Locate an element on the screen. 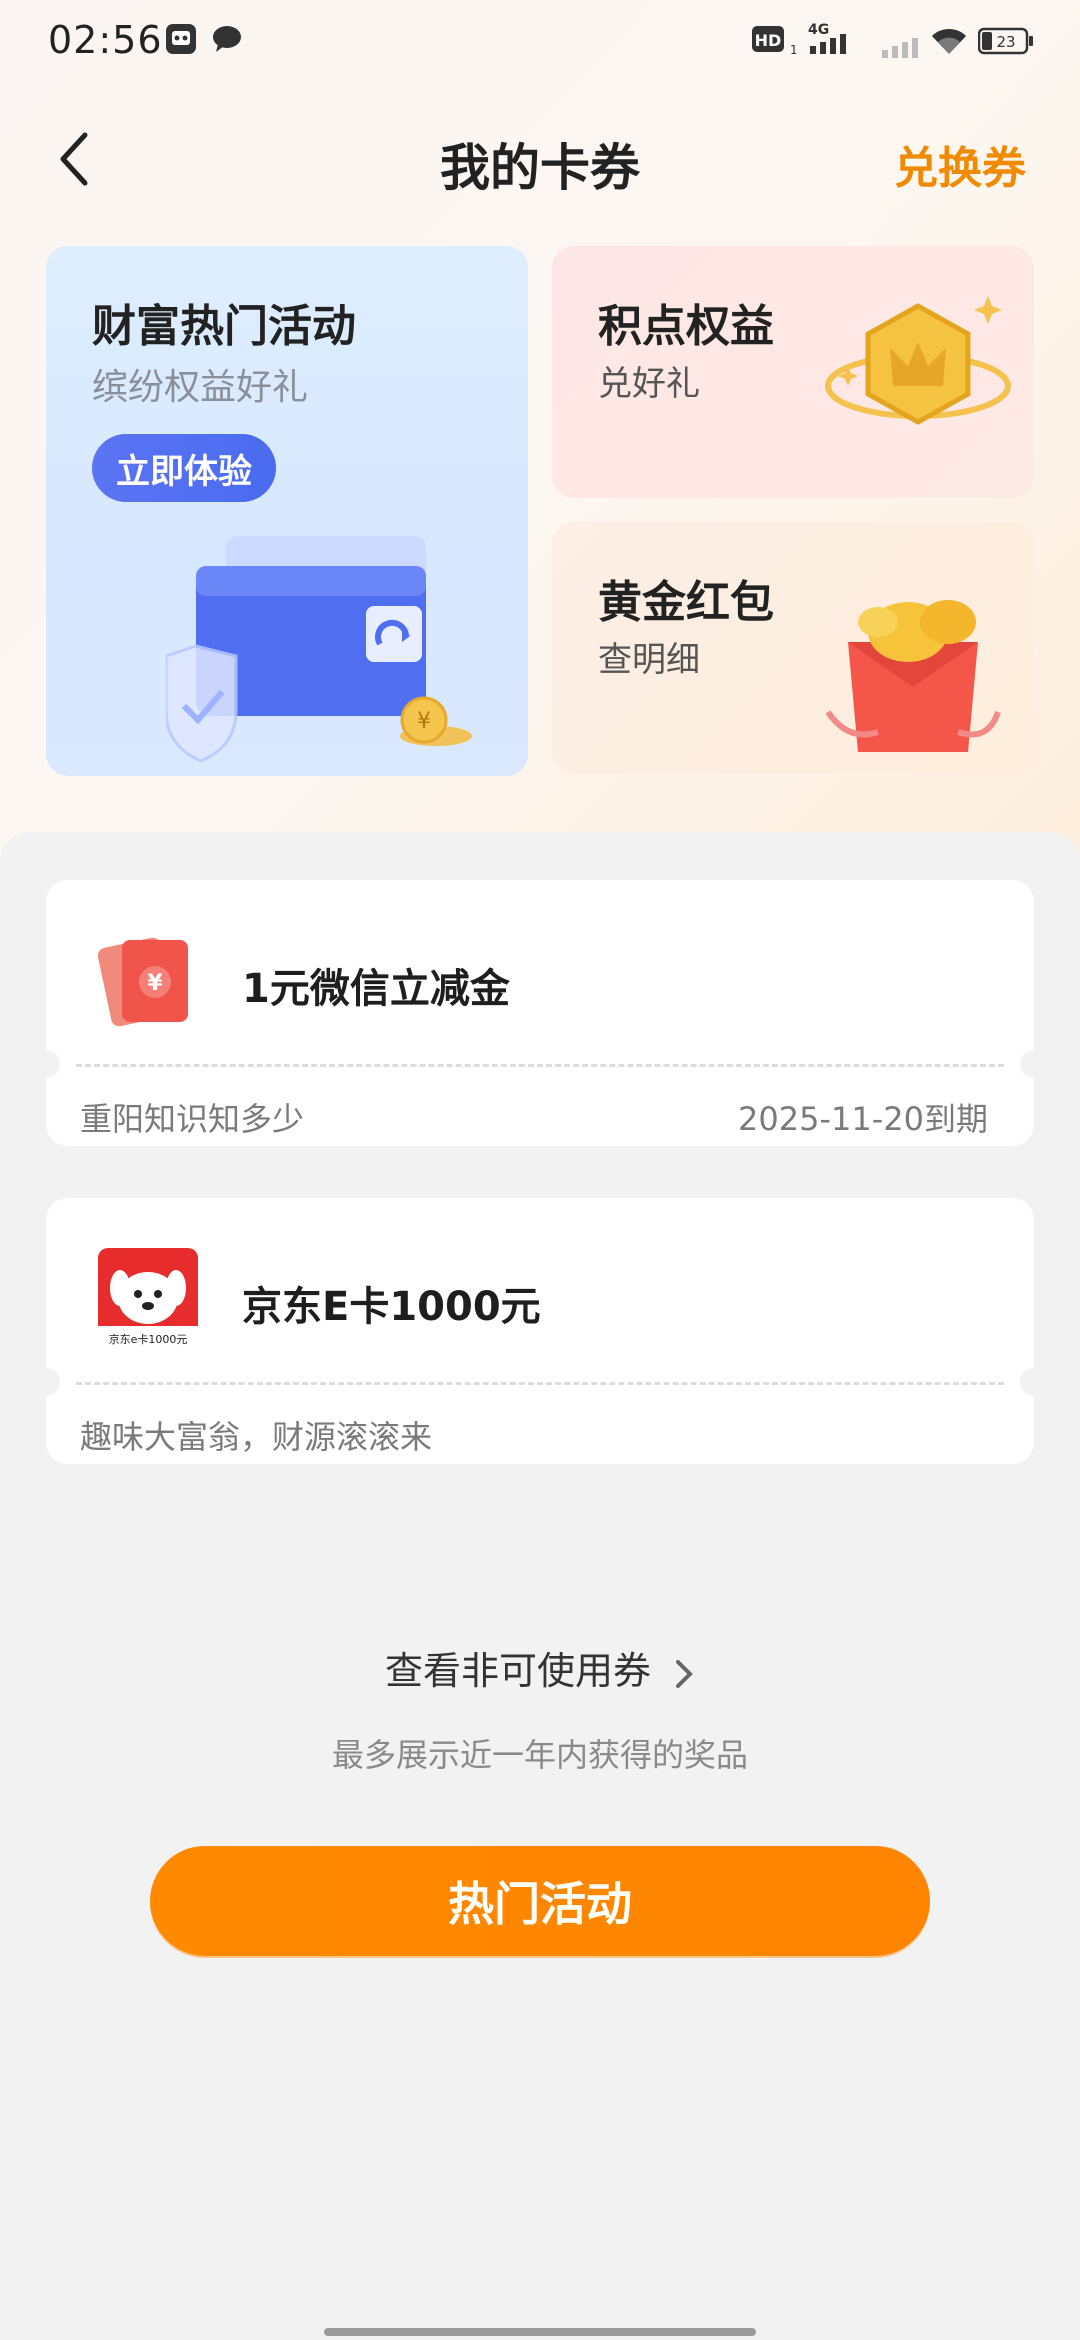 The height and width of the screenshot is (2340, 1080). coupon-name: 1元微信立减金 is located at coordinates (376, 989).